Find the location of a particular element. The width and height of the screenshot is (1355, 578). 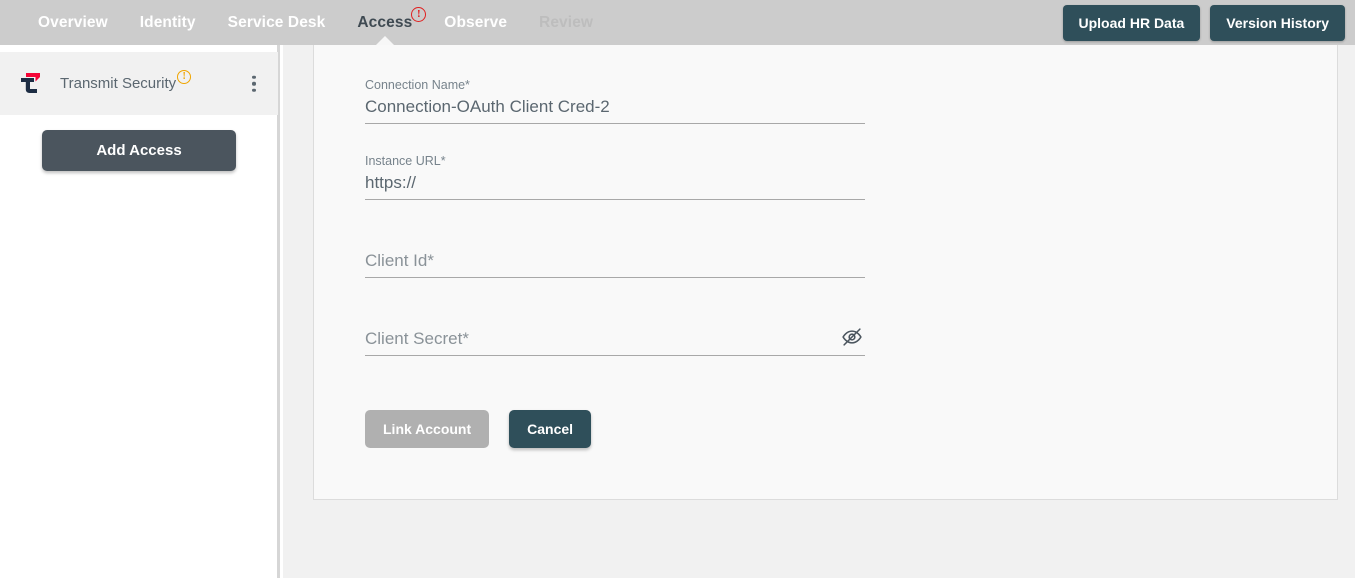

nav-tab-overview-label: Overview is located at coordinates (73, 22).